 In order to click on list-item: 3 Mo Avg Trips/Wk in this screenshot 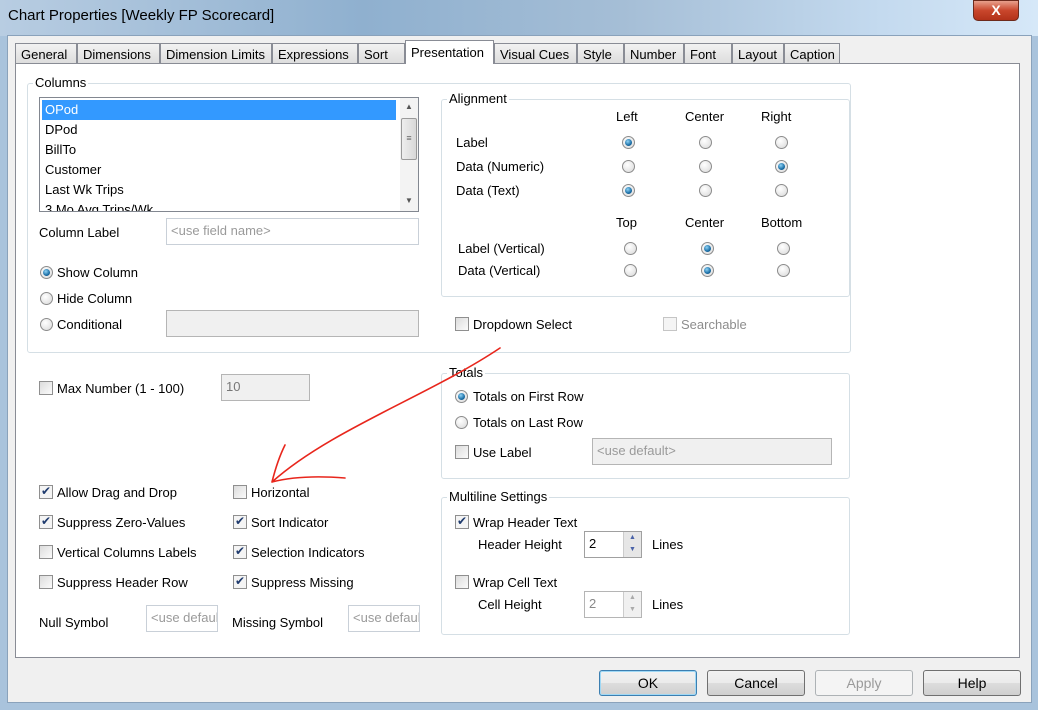, I will do `click(219, 205)`.